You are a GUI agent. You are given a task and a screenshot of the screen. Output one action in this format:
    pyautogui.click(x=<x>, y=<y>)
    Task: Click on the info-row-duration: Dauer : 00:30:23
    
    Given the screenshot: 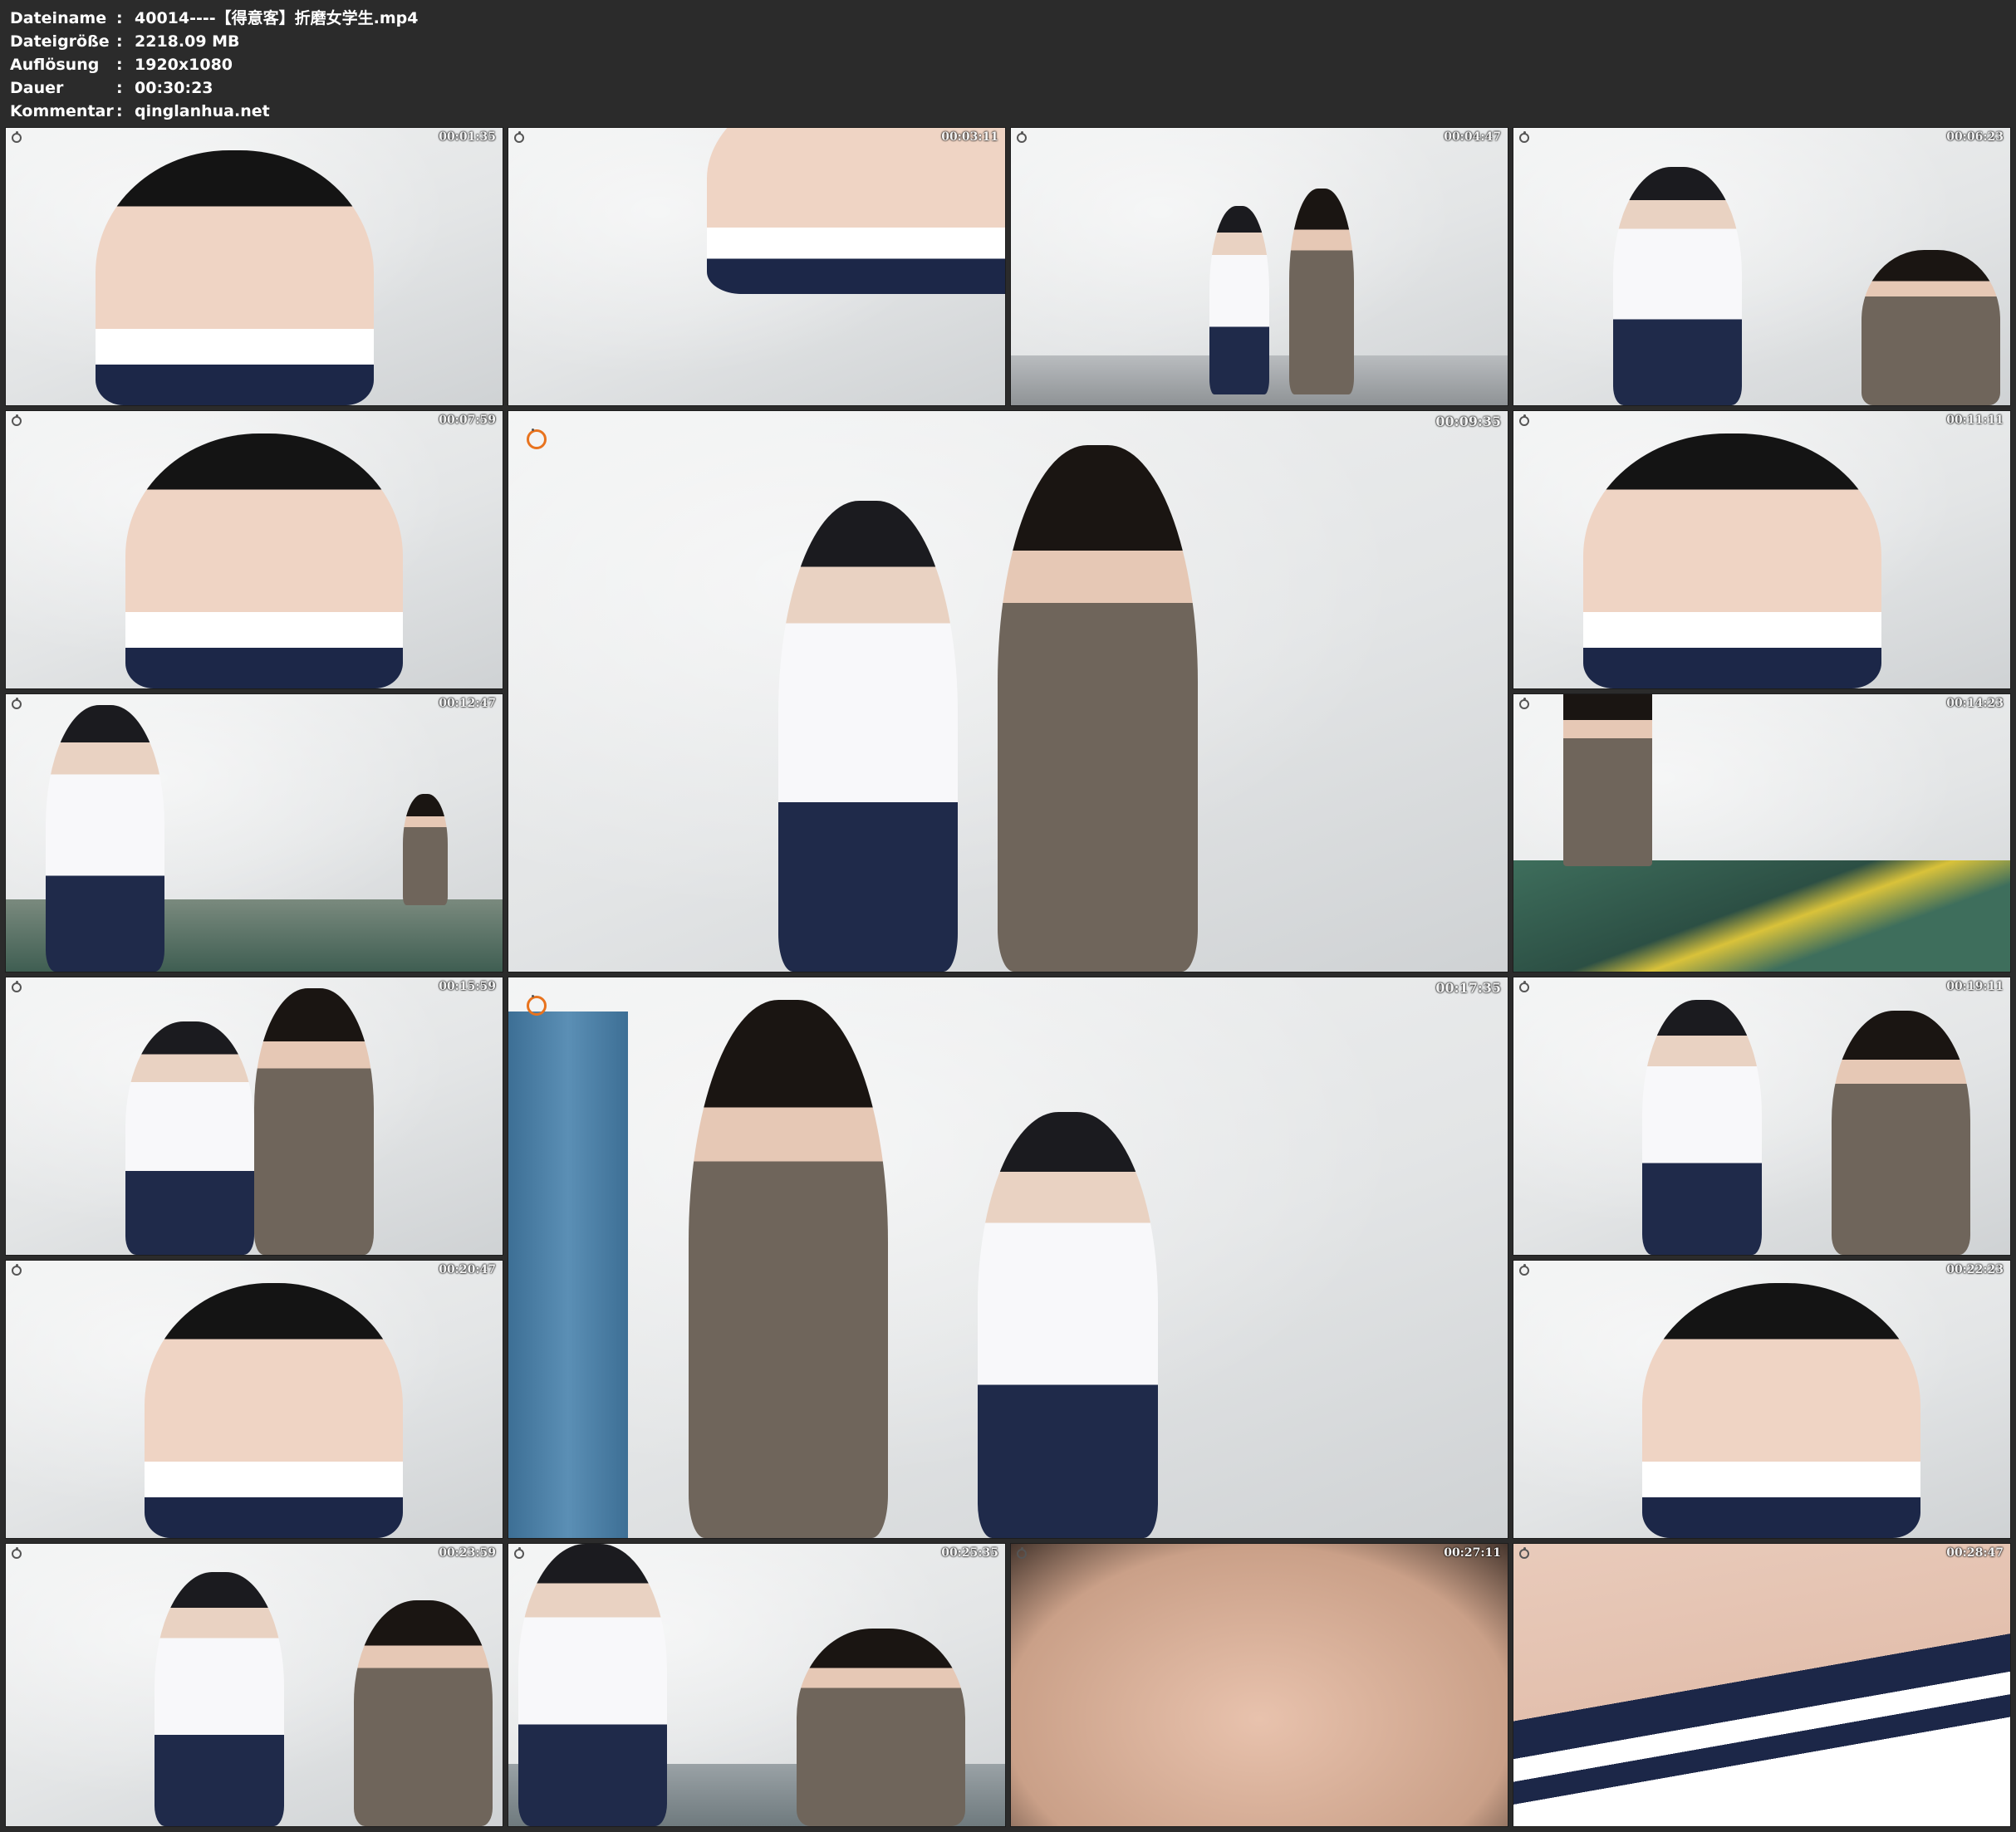 What is the action you would take?
    pyautogui.click(x=214, y=88)
    